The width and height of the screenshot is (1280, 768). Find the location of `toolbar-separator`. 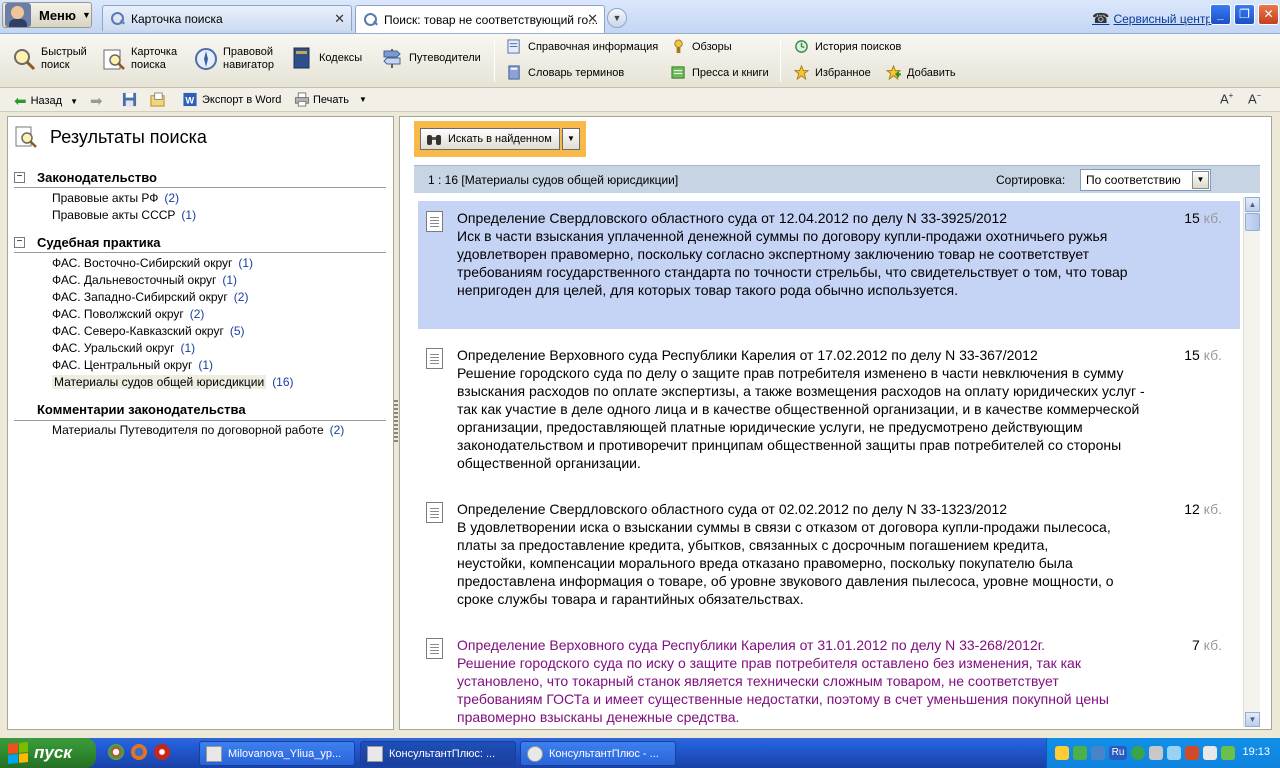

toolbar-separator is located at coordinates (494, 61).